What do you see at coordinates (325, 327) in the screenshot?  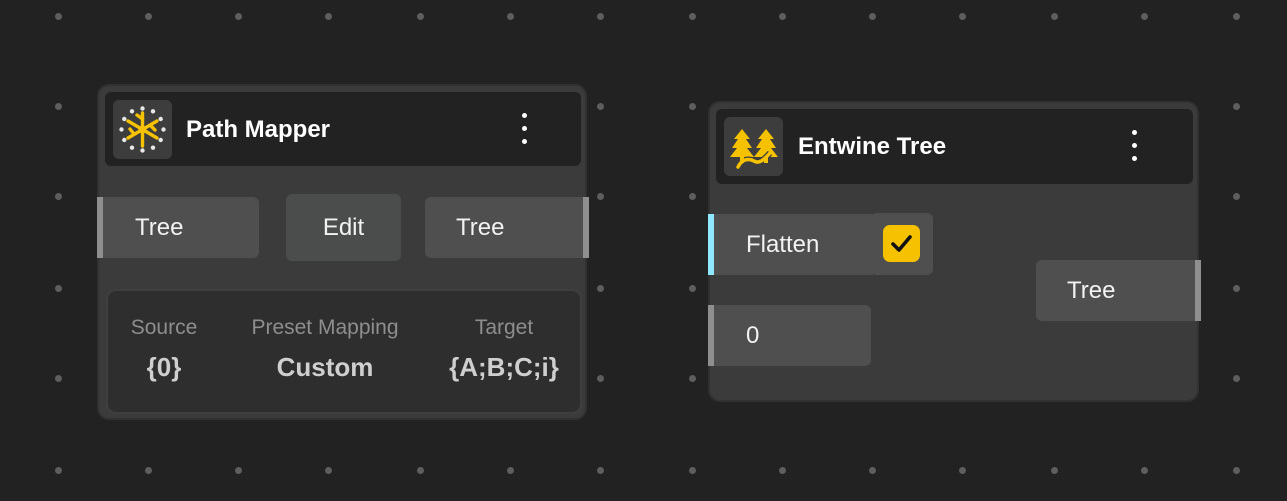 I see `preset-mapping-label: Preset Mapping` at bounding box center [325, 327].